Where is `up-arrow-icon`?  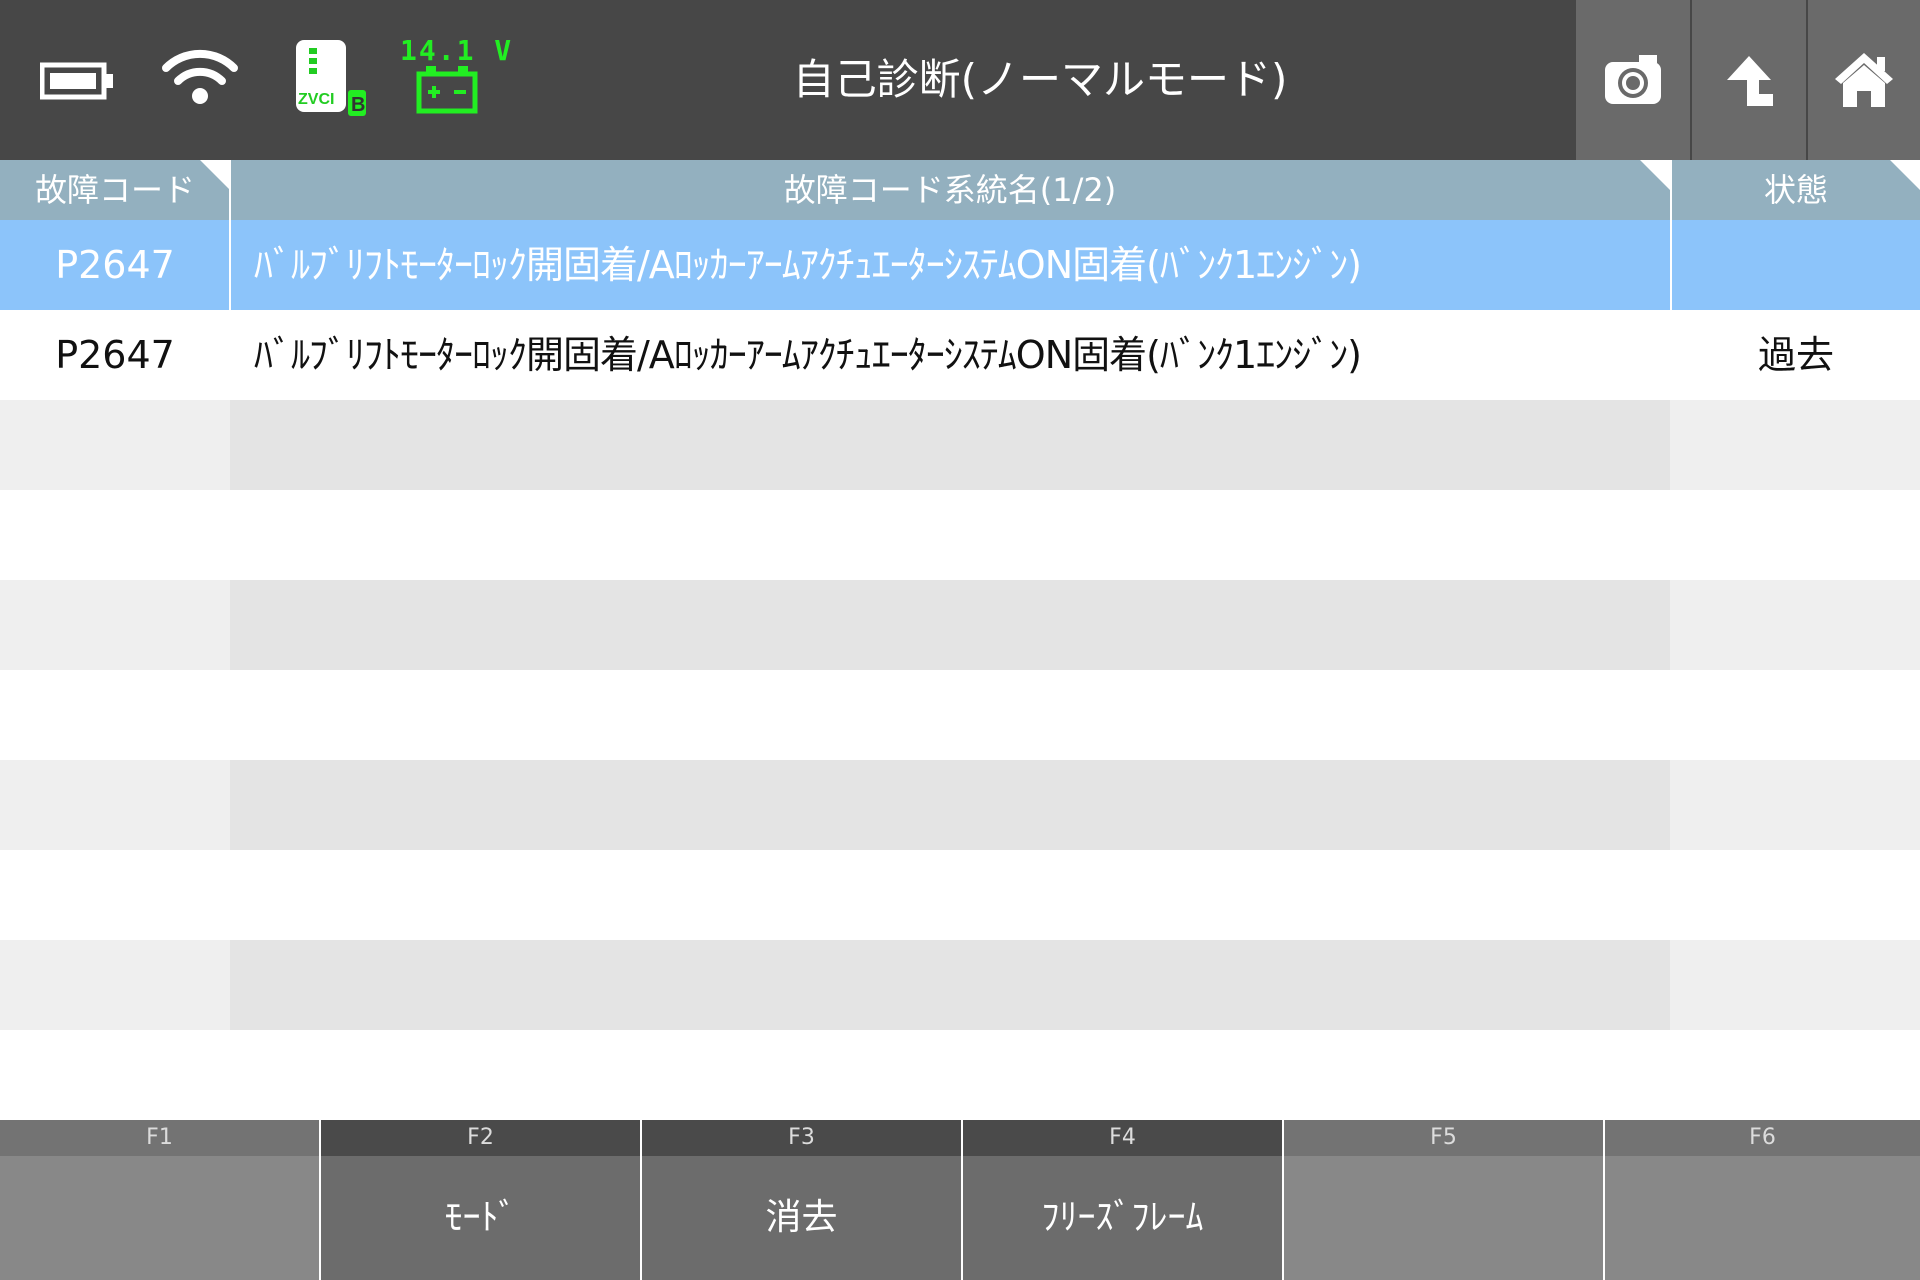
up-arrow-icon is located at coordinates (1750, 81).